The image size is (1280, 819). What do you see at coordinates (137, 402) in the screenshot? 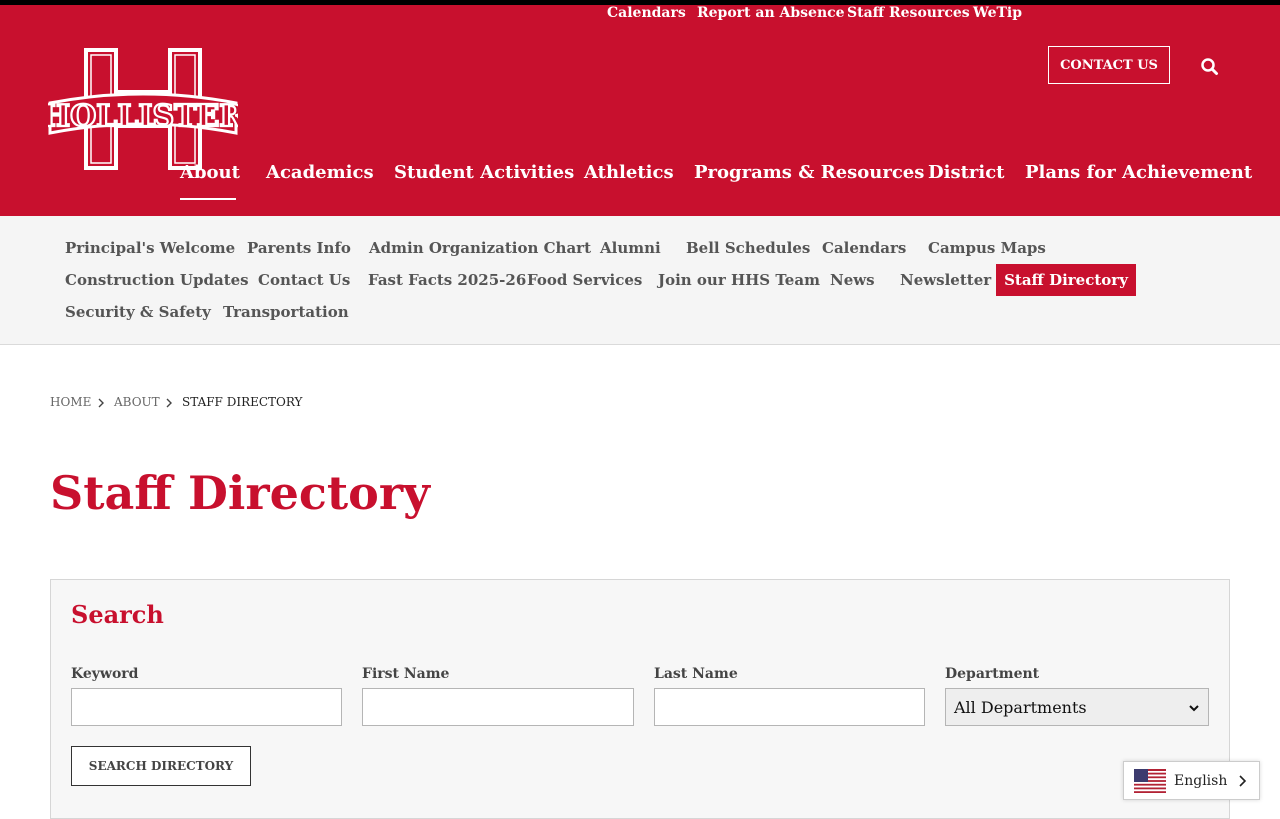
I see `breadcrumb-about: ABOUT` at bounding box center [137, 402].